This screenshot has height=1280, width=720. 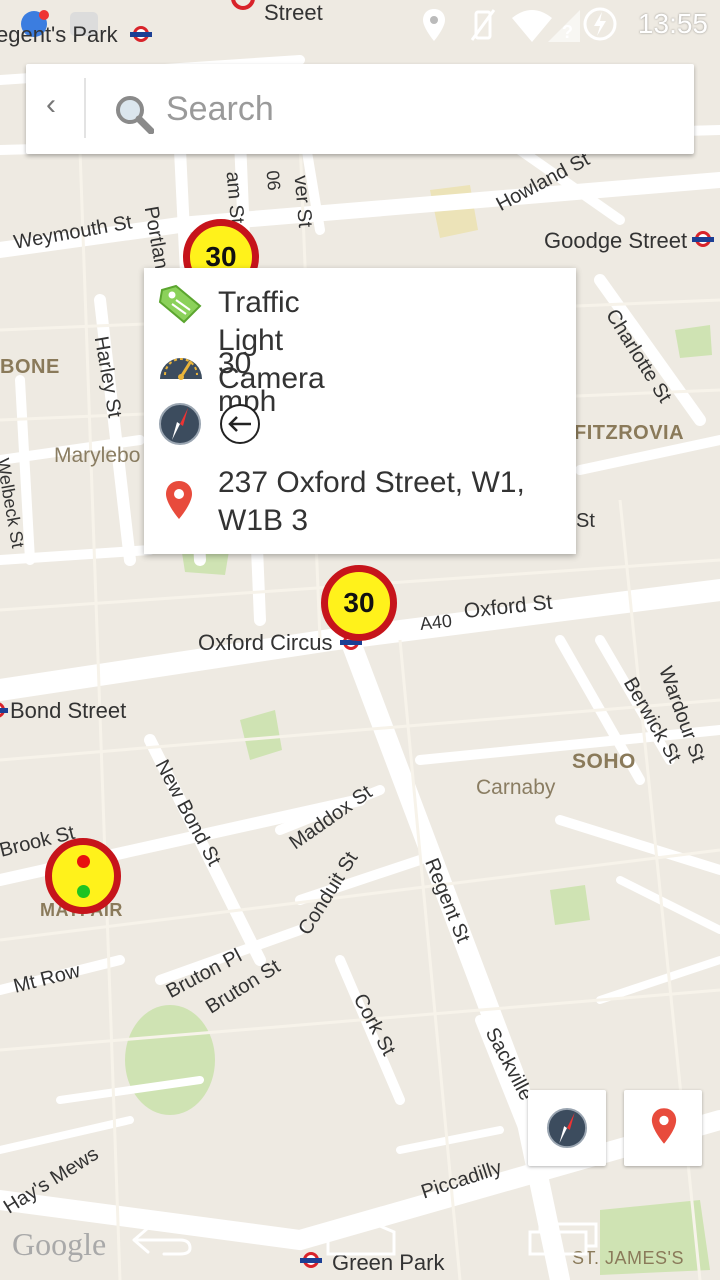 I want to click on search-bar: ‹, so click(x=360, y=109).